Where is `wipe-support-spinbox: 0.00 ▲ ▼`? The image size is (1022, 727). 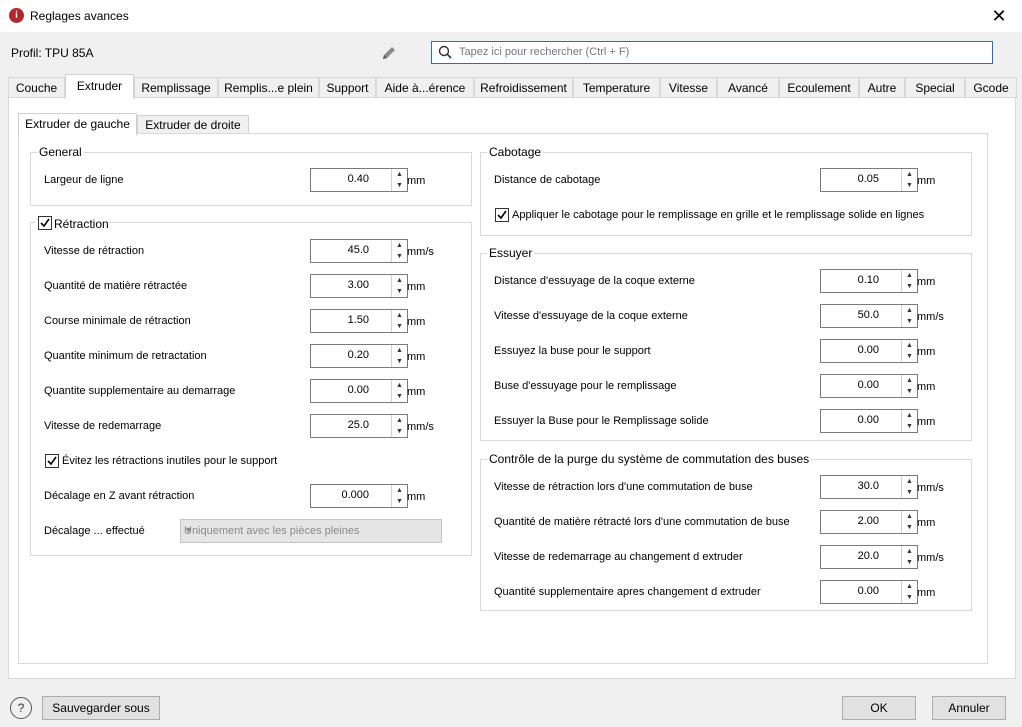 wipe-support-spinbox: 0.00 ▲ ▼ is located at coordinates (869, 351).